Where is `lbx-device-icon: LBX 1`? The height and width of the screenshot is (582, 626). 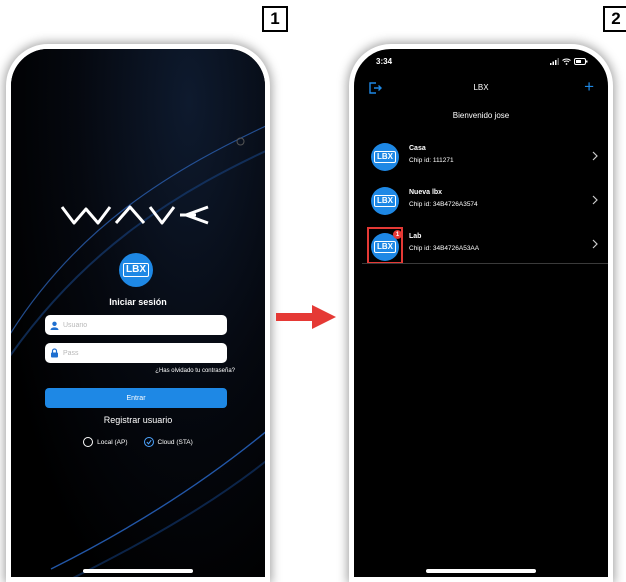
lbx-device-icon: LBX 1 is located at coordinates (386, 245).